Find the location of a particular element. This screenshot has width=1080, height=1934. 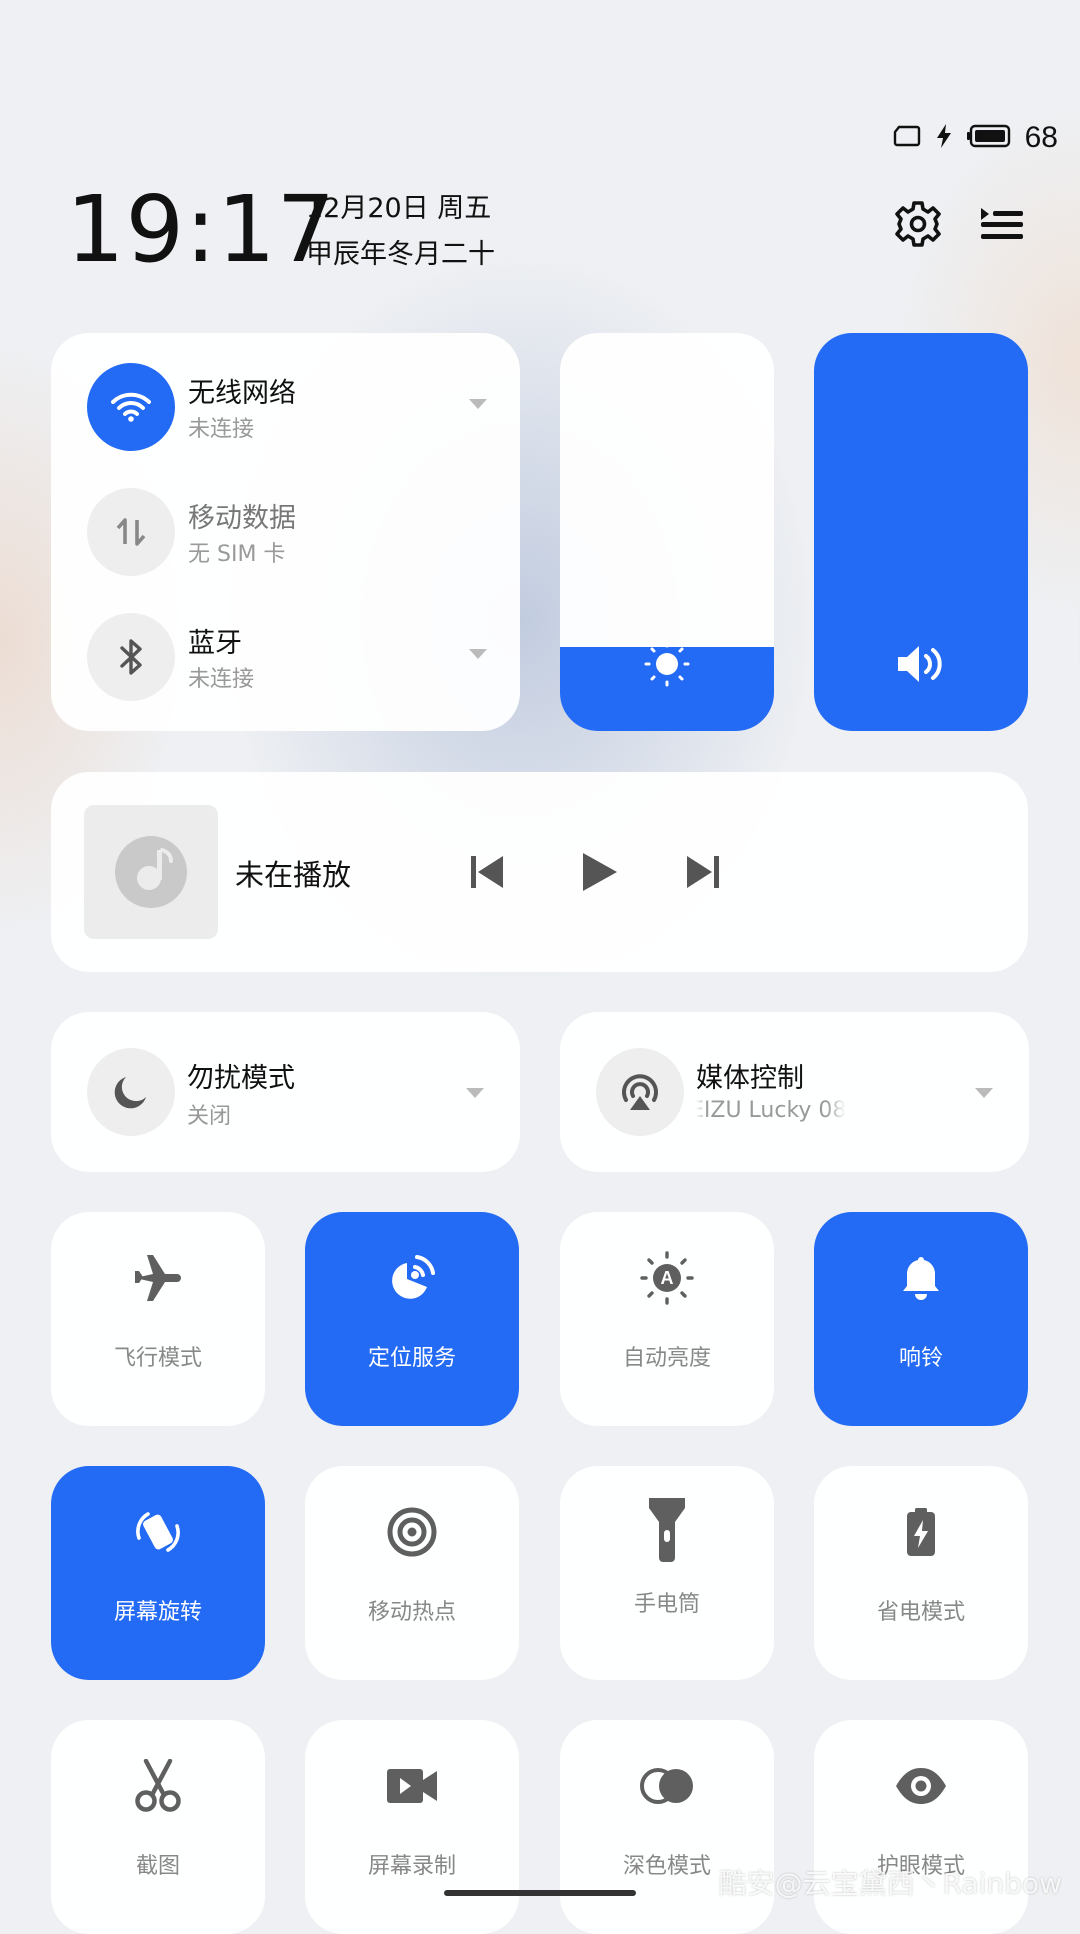

screen-record-icon is located at coordinates (412, 1786).